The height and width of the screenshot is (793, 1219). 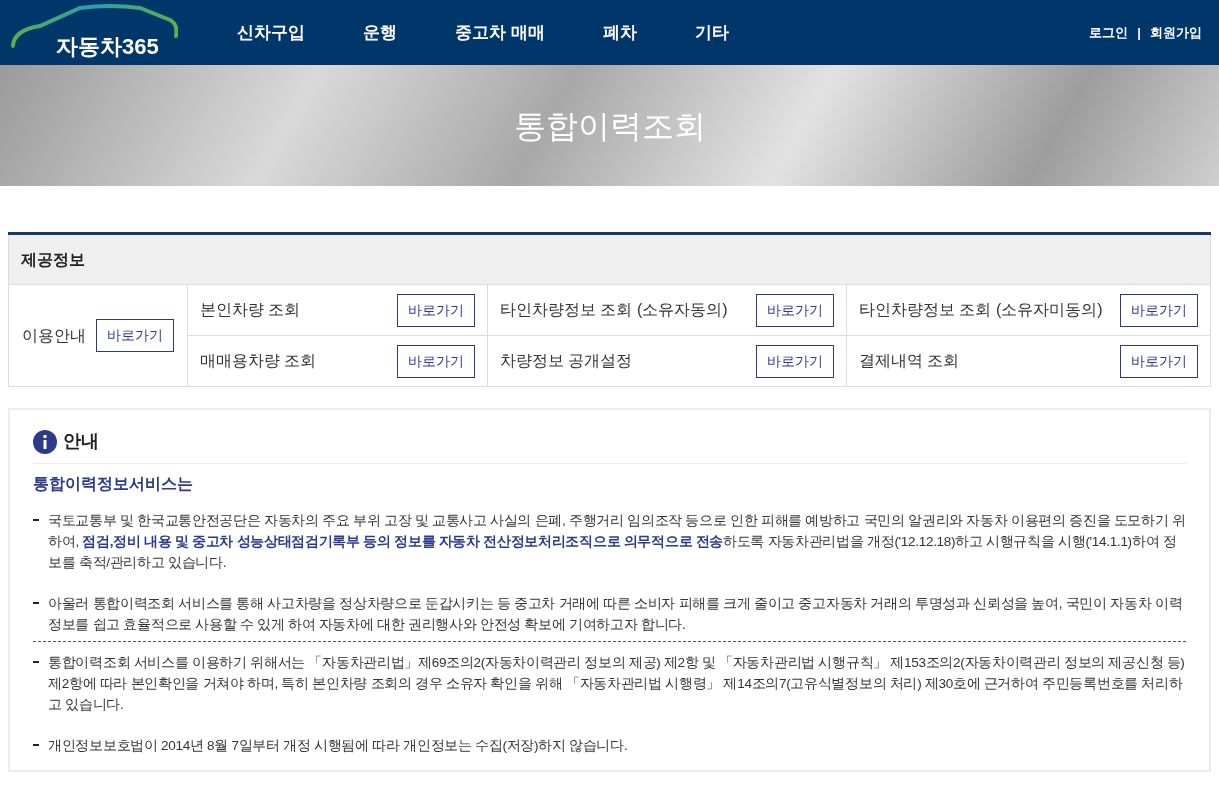 What do you see at coordinates (250, 310) in the screenshot?
I see `cell-label: 본인차량 조회` at bounding box center [250, 310].